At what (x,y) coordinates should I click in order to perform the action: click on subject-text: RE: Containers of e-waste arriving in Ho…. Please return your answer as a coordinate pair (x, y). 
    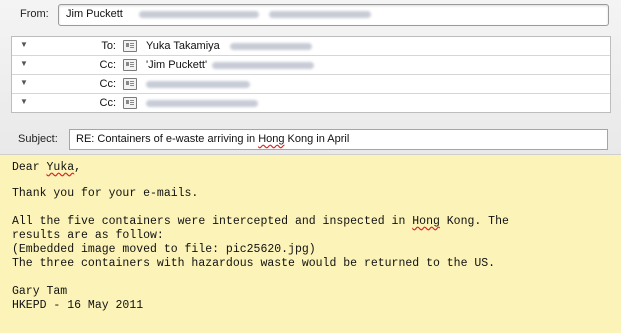
    Looking at the image, I should click on (212, 139).